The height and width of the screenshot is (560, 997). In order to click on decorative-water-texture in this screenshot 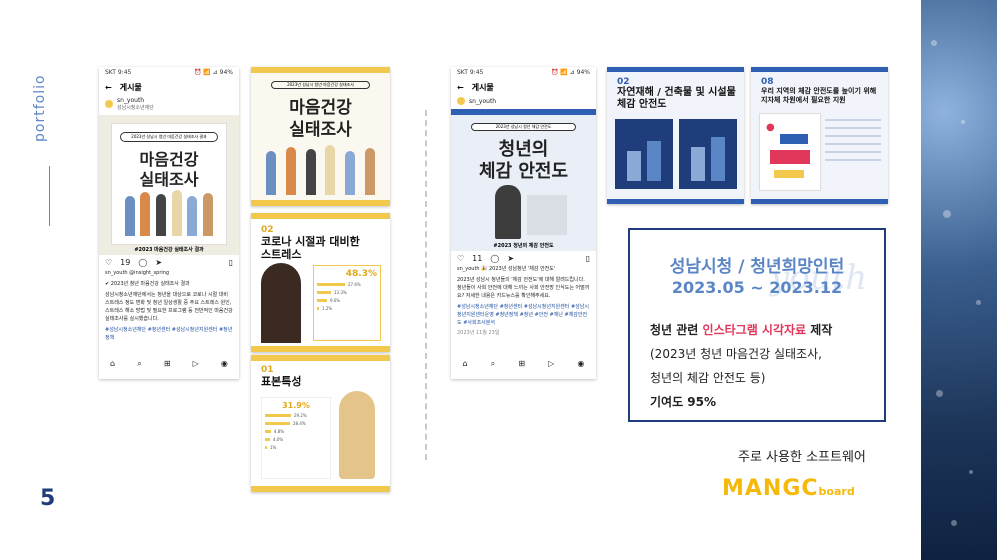, I will do `click(959, 280)`.